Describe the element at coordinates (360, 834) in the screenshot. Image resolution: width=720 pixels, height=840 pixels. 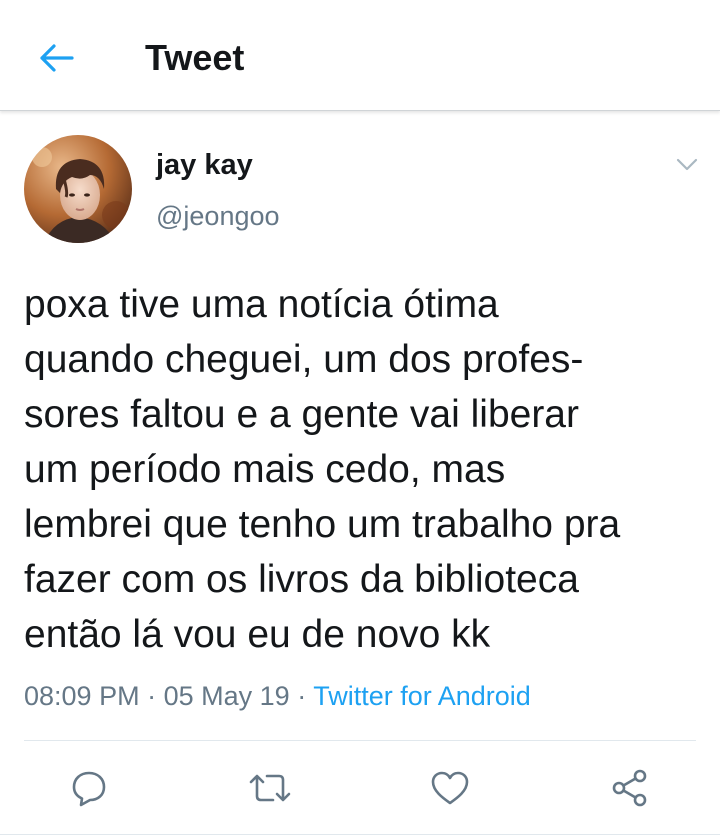
I see `bottom-divider` at that location.